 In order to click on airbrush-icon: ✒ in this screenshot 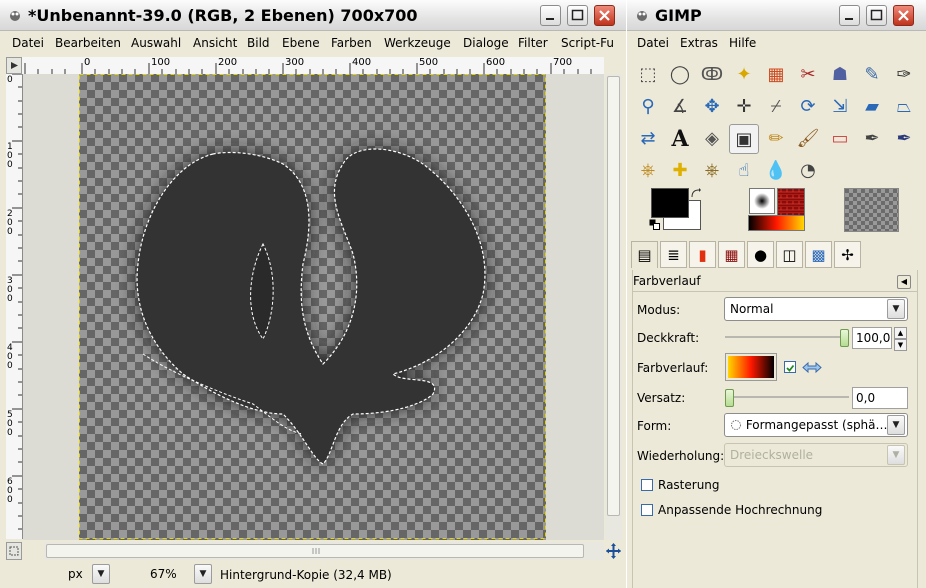, I will do `click(872, 139)`.